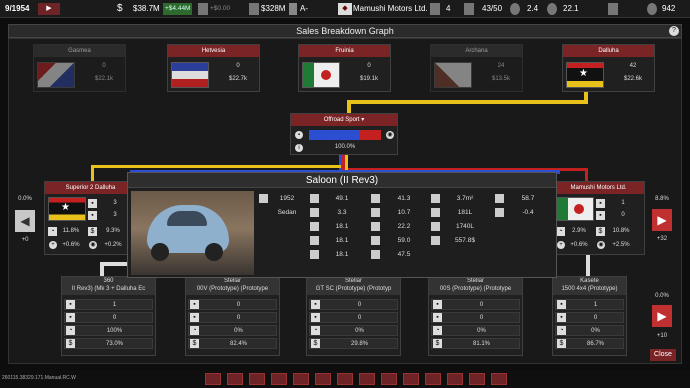 This screenshot has height=388, width=690. Describe the element at coordinates (608, 68) in the screenshot. I see `country-card-dalluha: Dalluha ★ 42 $22.6k` at that location.